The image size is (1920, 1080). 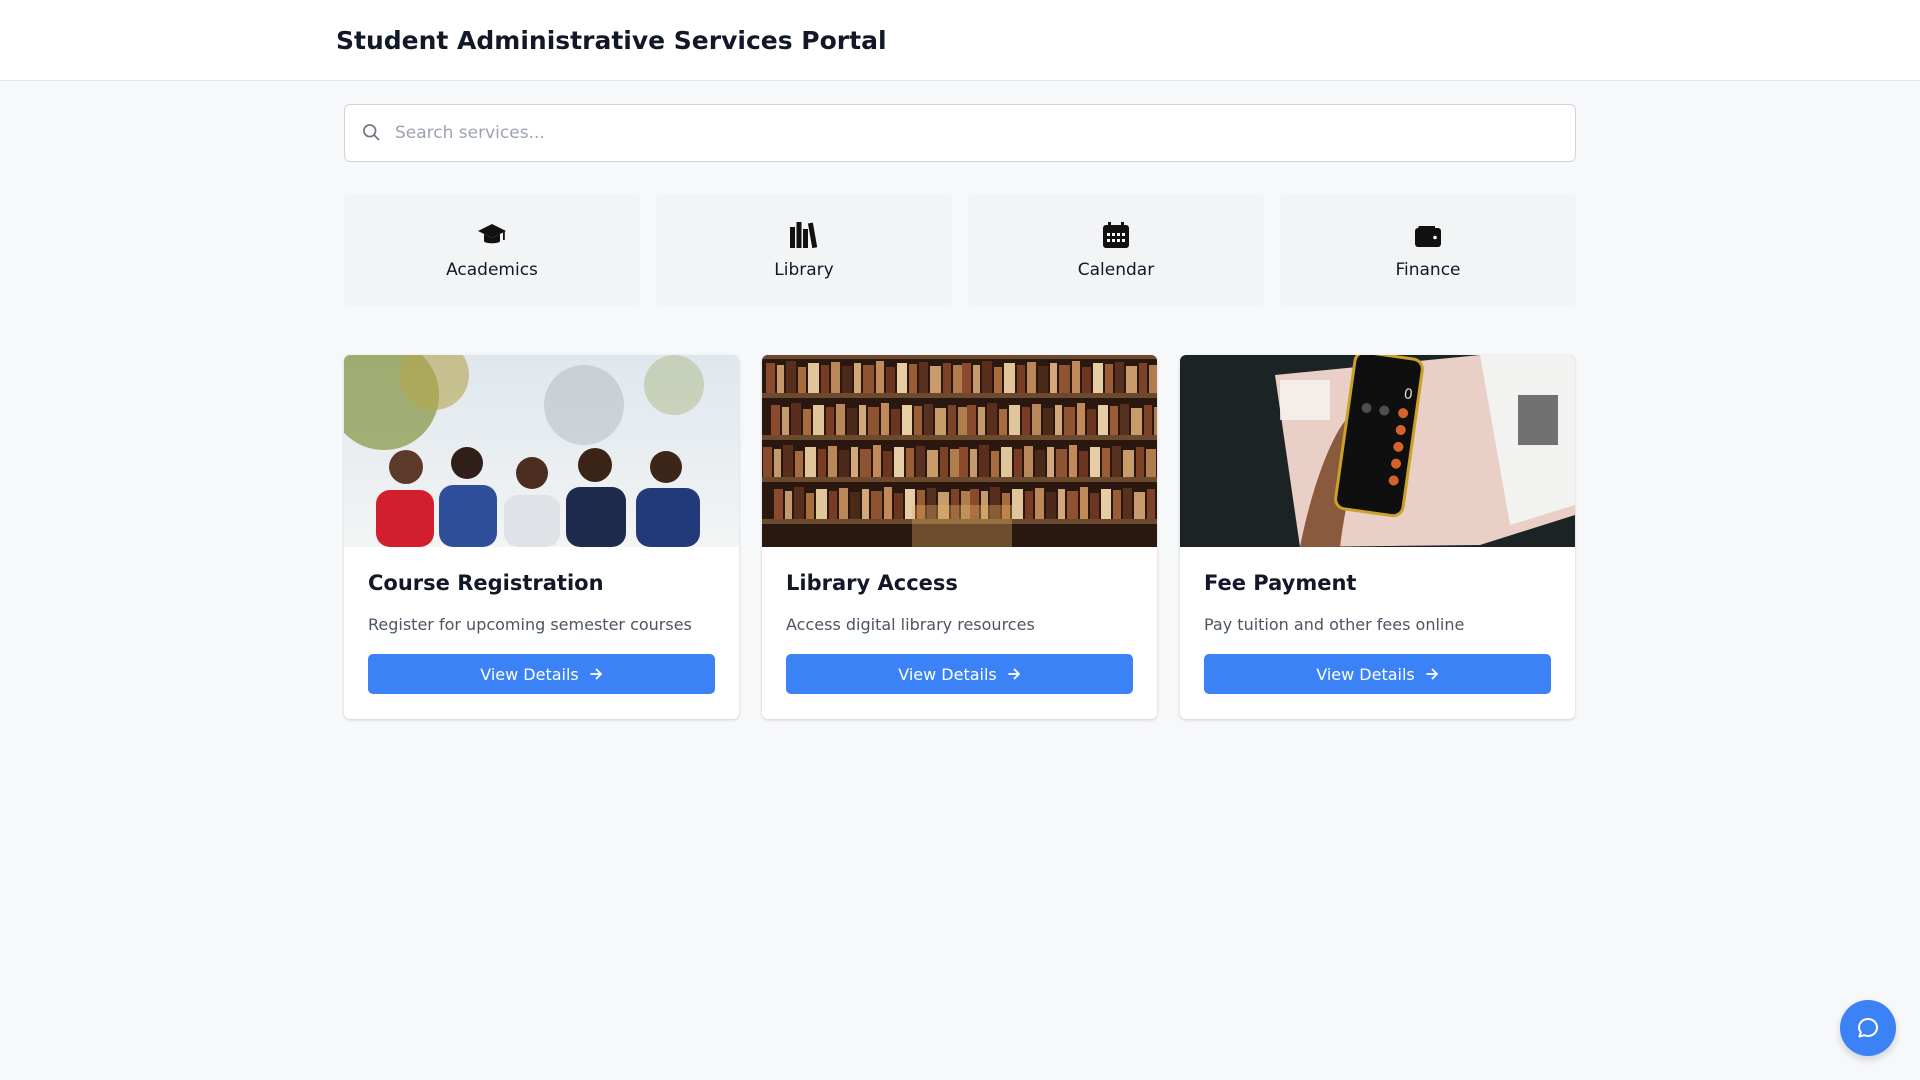 I want to click on quick-link-label: Calendar, so click(x=1116, y=270).